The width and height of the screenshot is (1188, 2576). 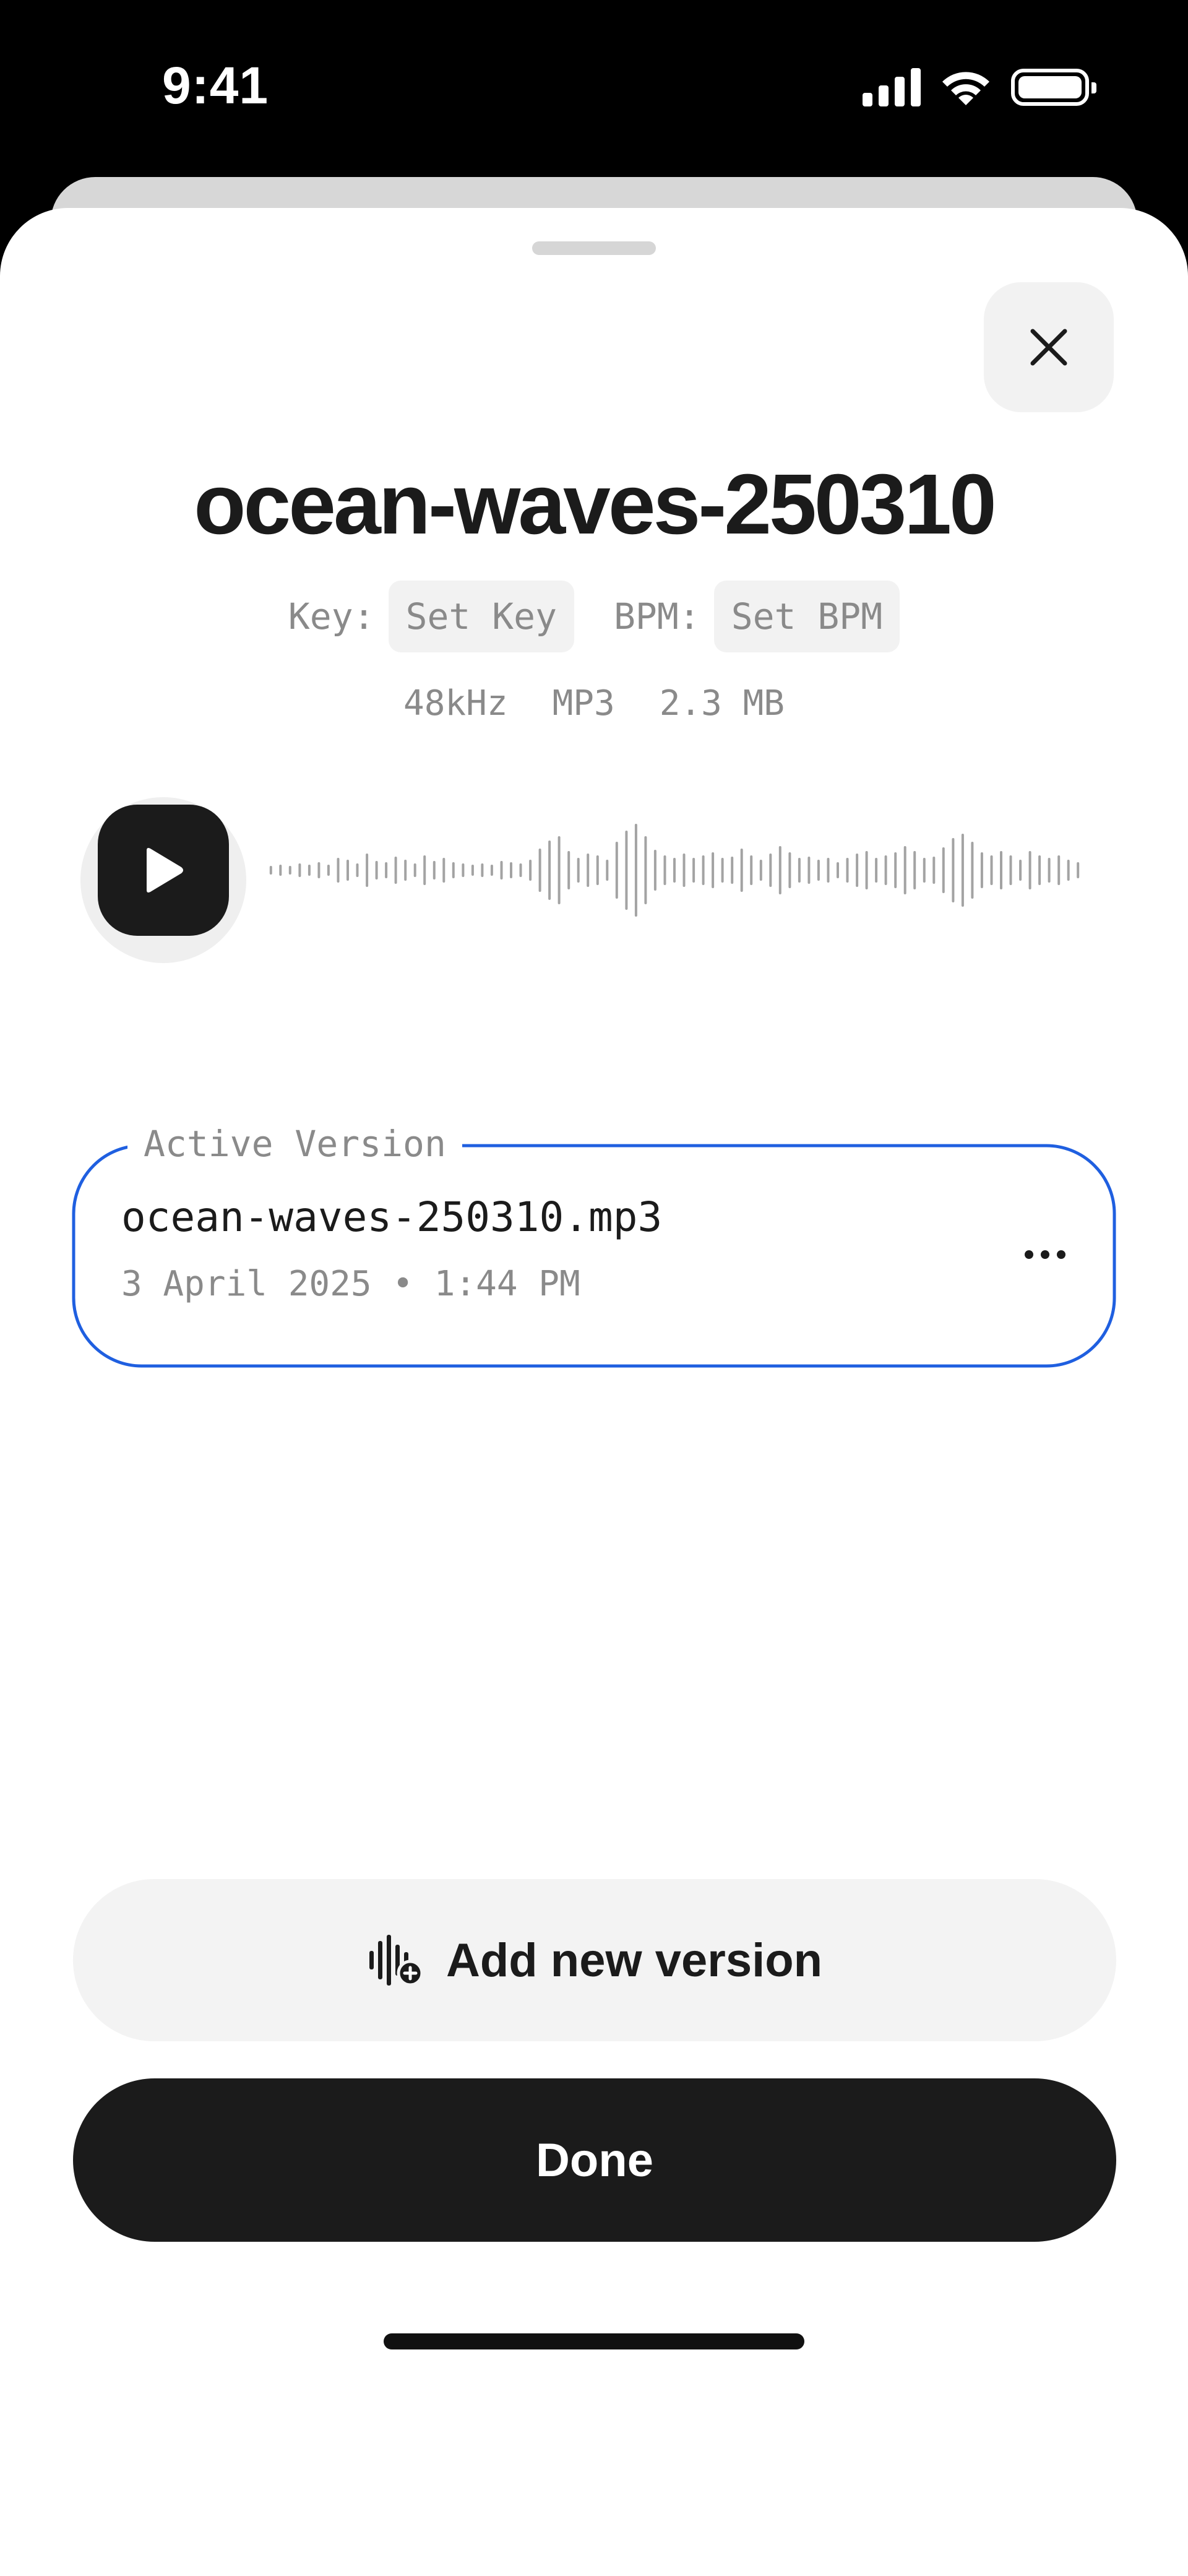 I want to click on page-title: ocean-waves-250310, so click(x=595, y=504).